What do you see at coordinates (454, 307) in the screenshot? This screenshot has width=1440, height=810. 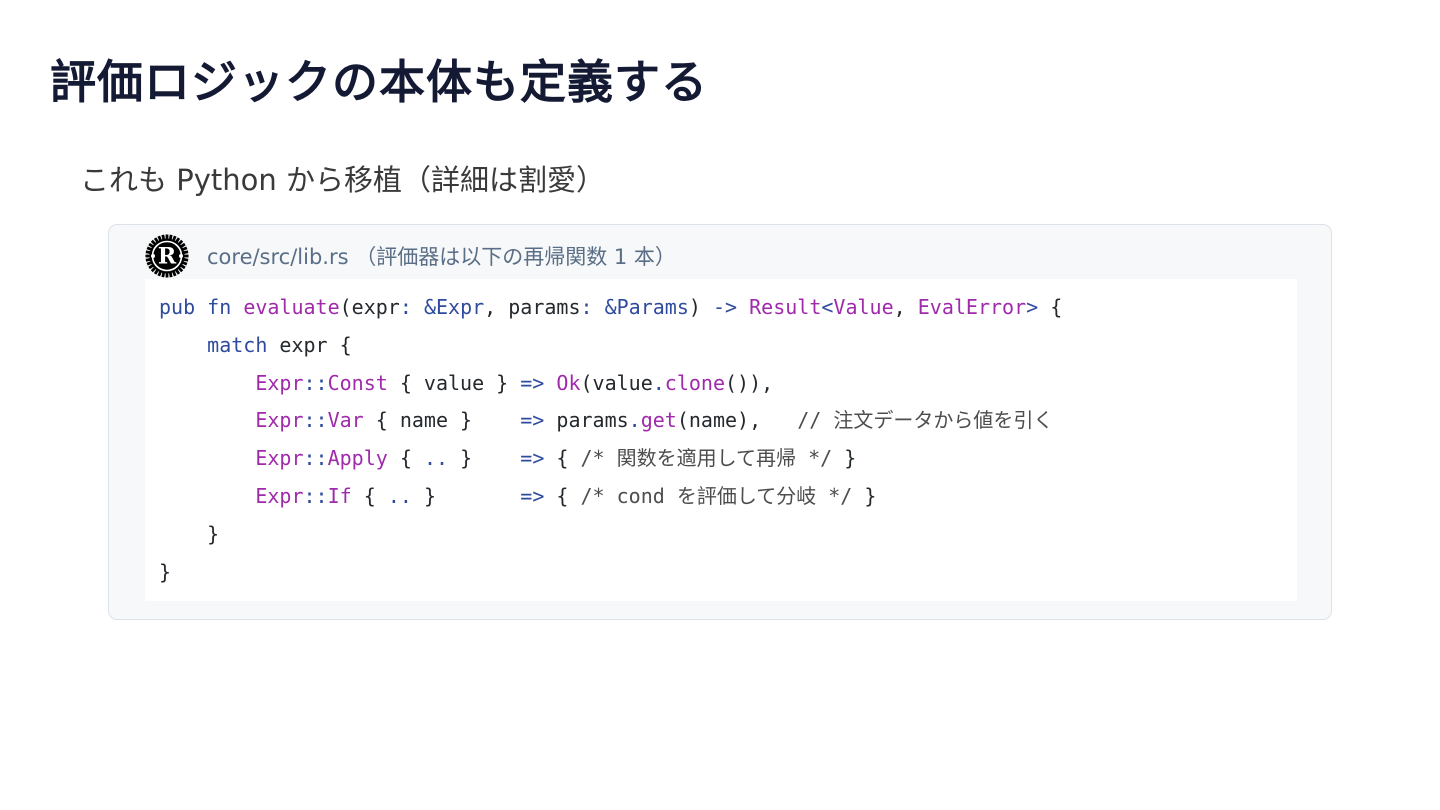 I see `code-token: &Expr` at bounding box center [454, 307].